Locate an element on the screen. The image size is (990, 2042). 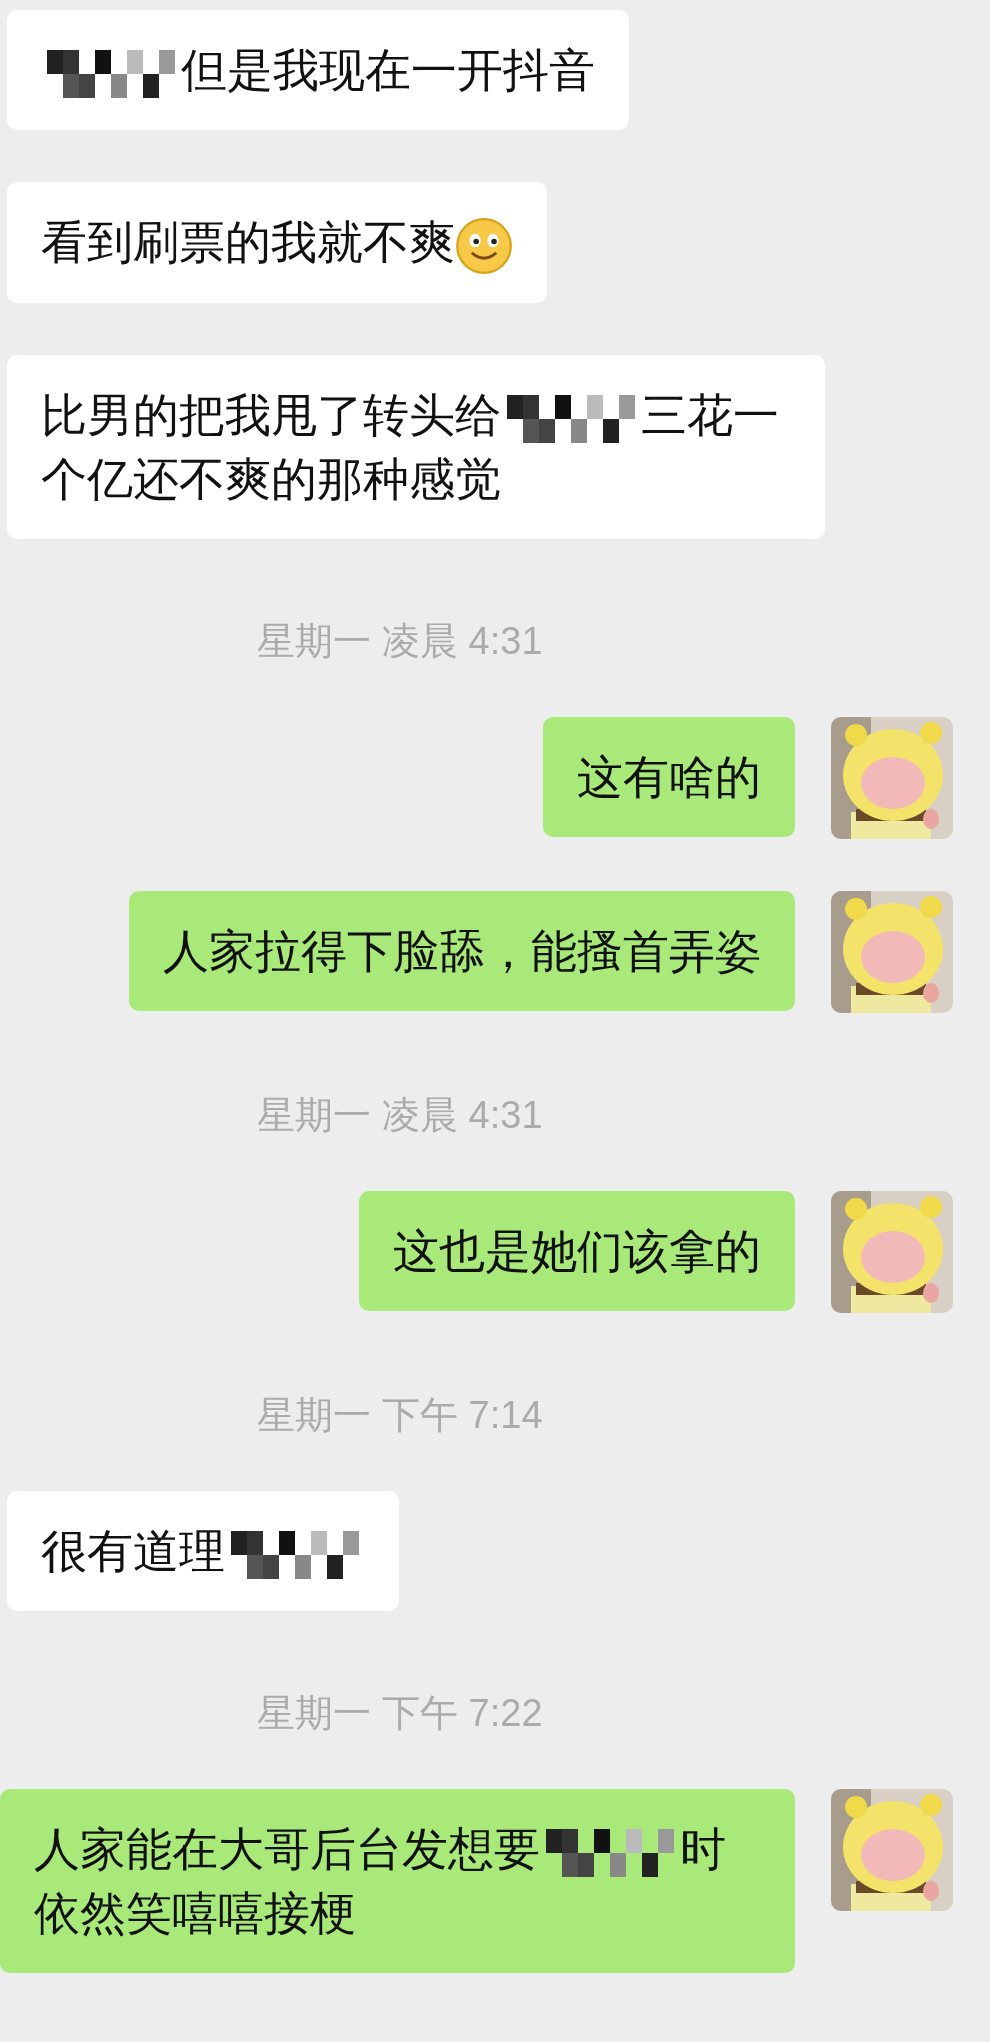
message-bubble: 看到刷票的我就不爽 is located at coordinates (277, 242).